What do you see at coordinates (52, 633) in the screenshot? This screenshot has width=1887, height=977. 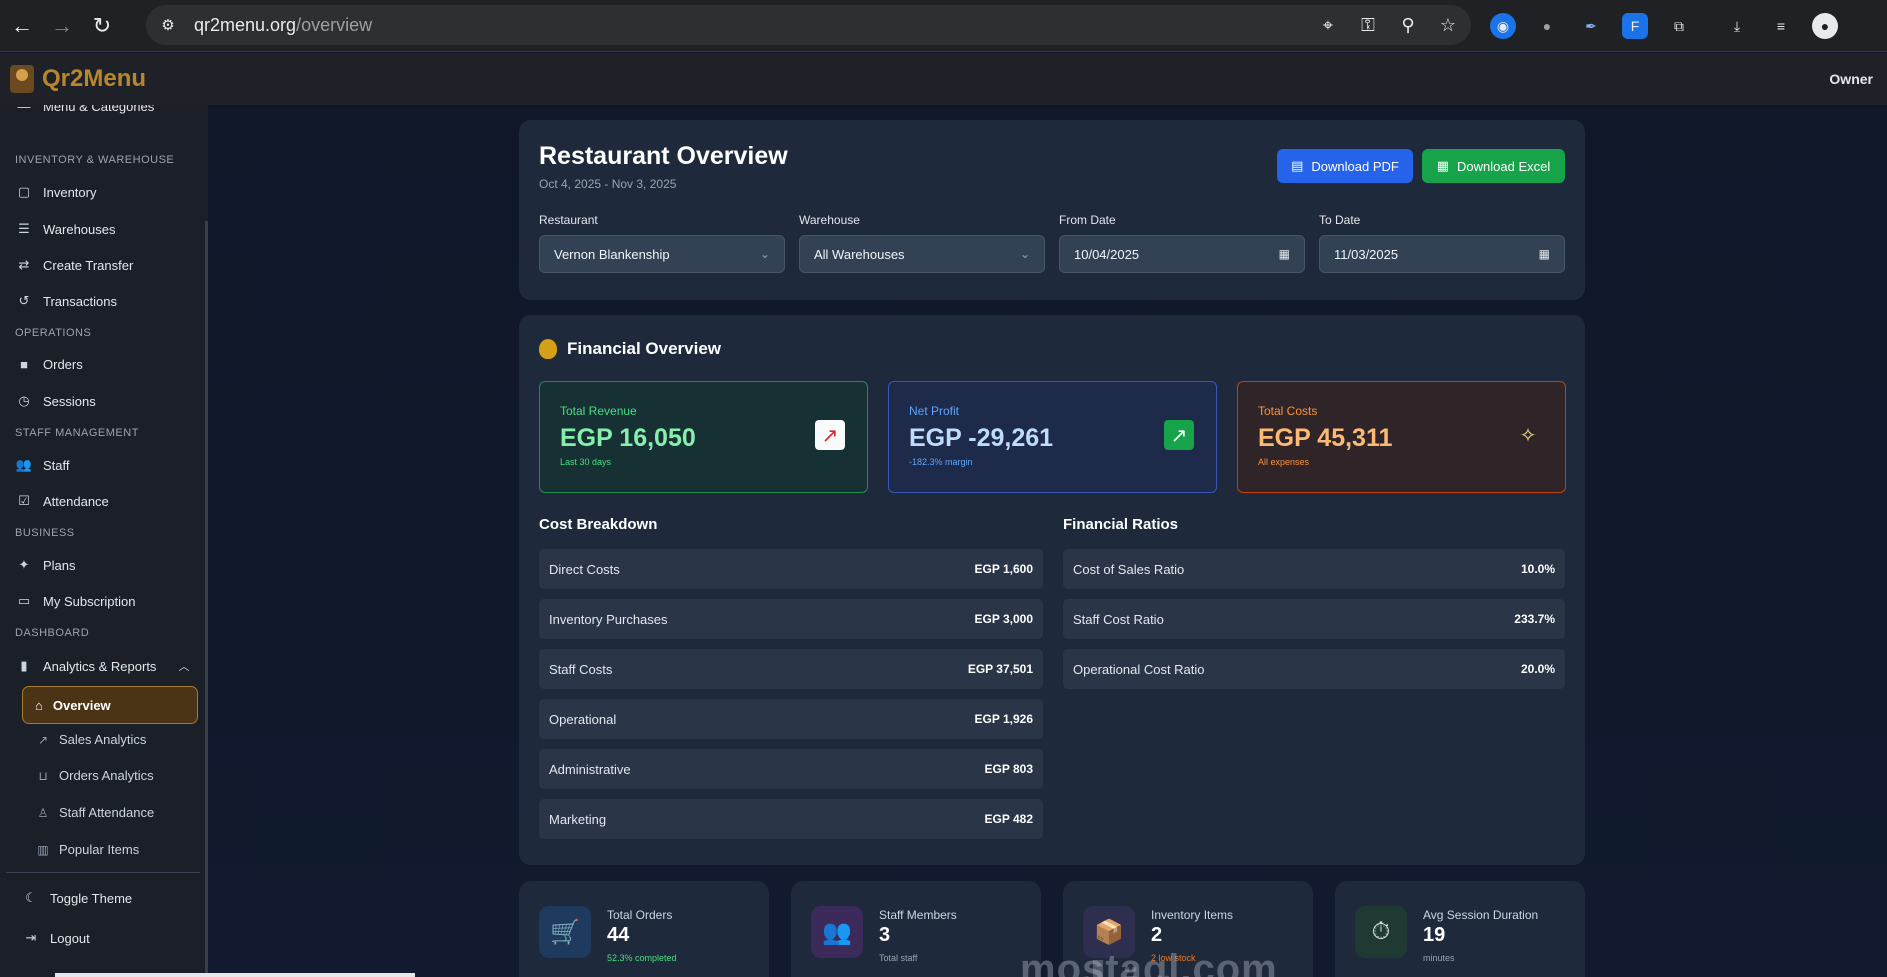 I see `section-dashboard: DASHBOARD` at bounding box center [52, 633].